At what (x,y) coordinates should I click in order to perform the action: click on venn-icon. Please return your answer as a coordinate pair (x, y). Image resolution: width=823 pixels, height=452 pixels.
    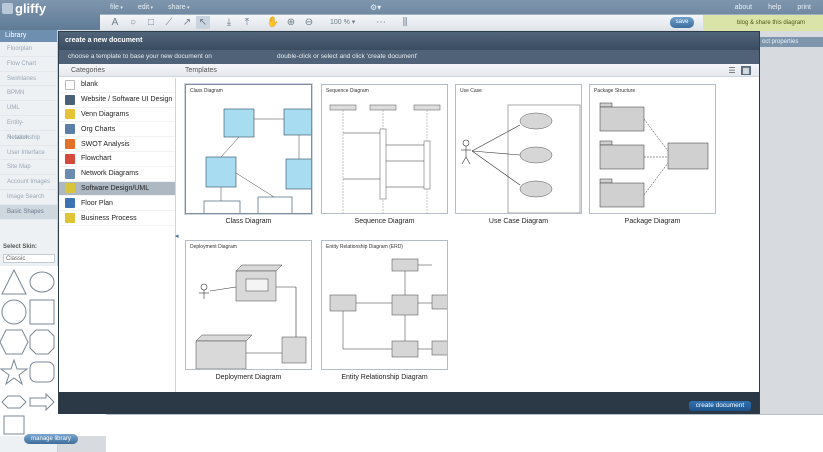
    Looking at the image, I should click on (70, 114).